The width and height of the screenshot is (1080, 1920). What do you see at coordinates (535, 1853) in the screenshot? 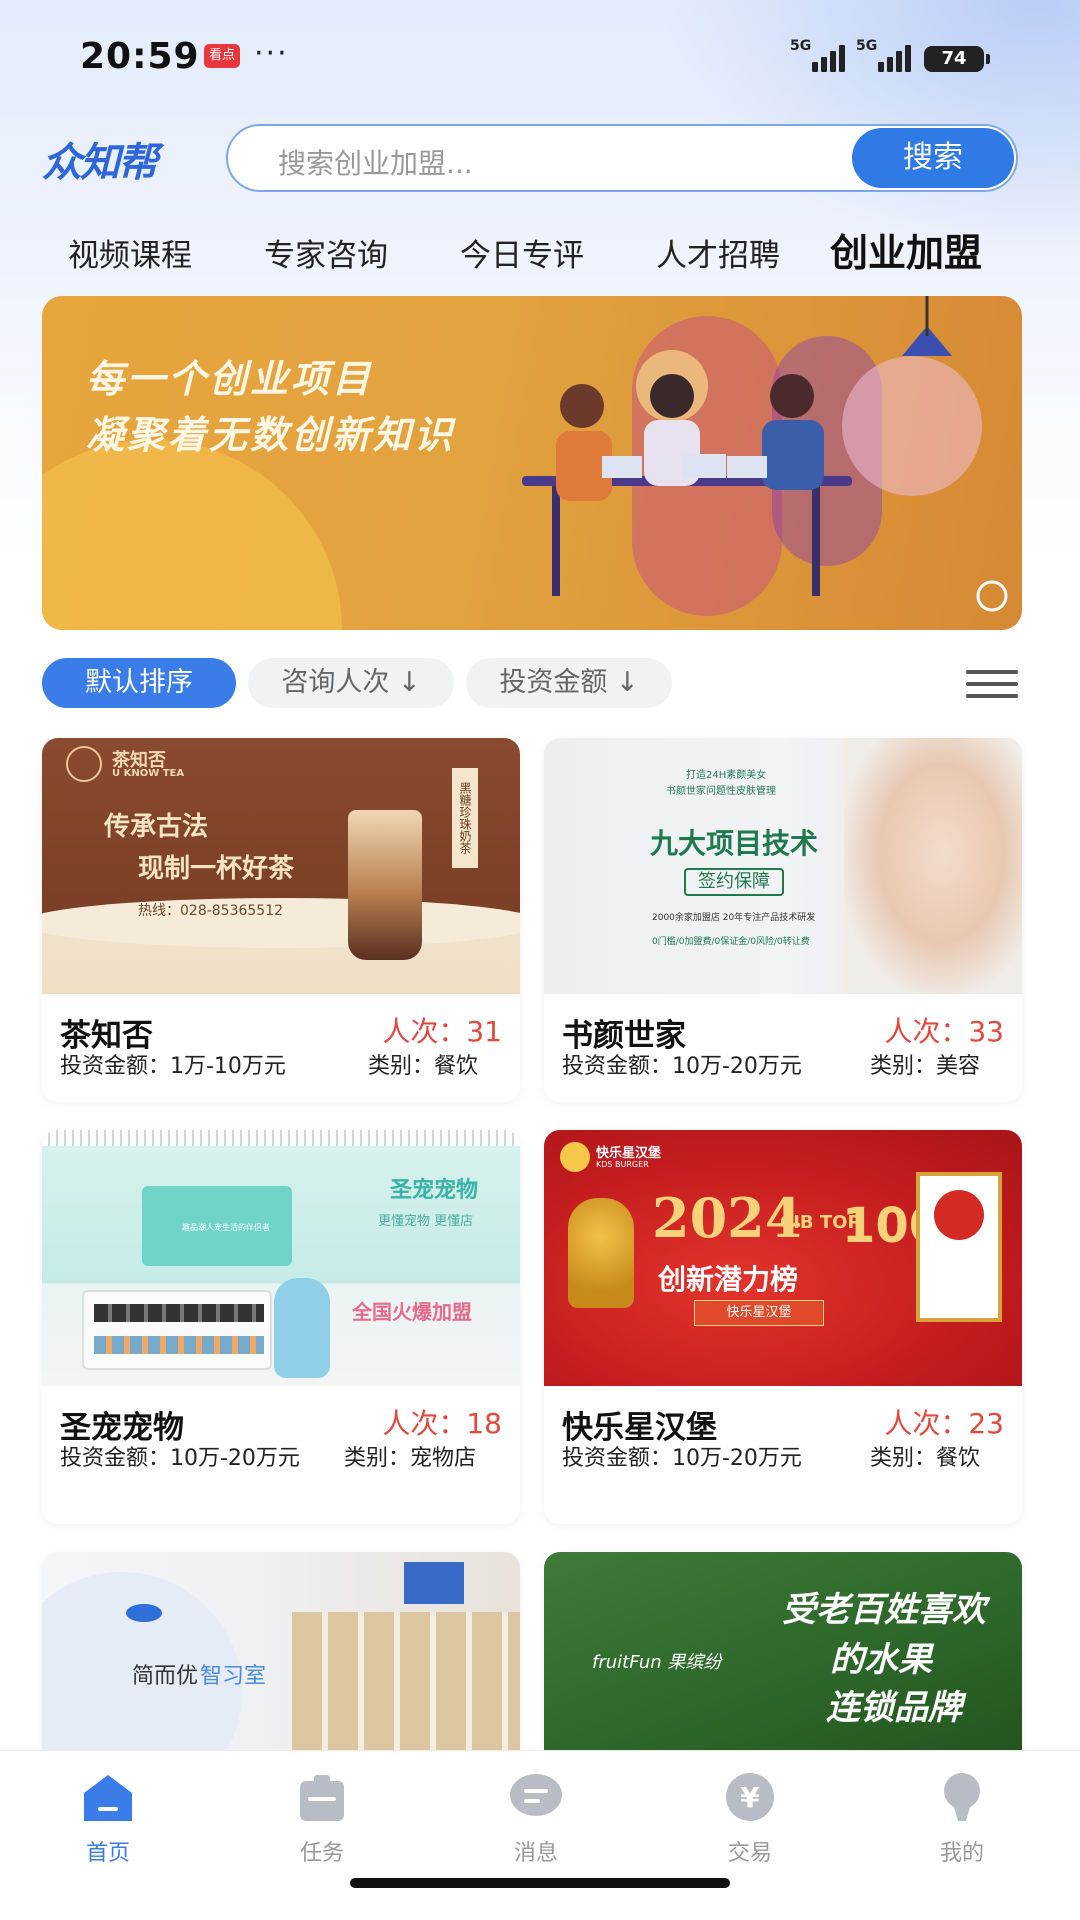
I see `tab-message-label: 消息` at bounding box center [535, 1853].